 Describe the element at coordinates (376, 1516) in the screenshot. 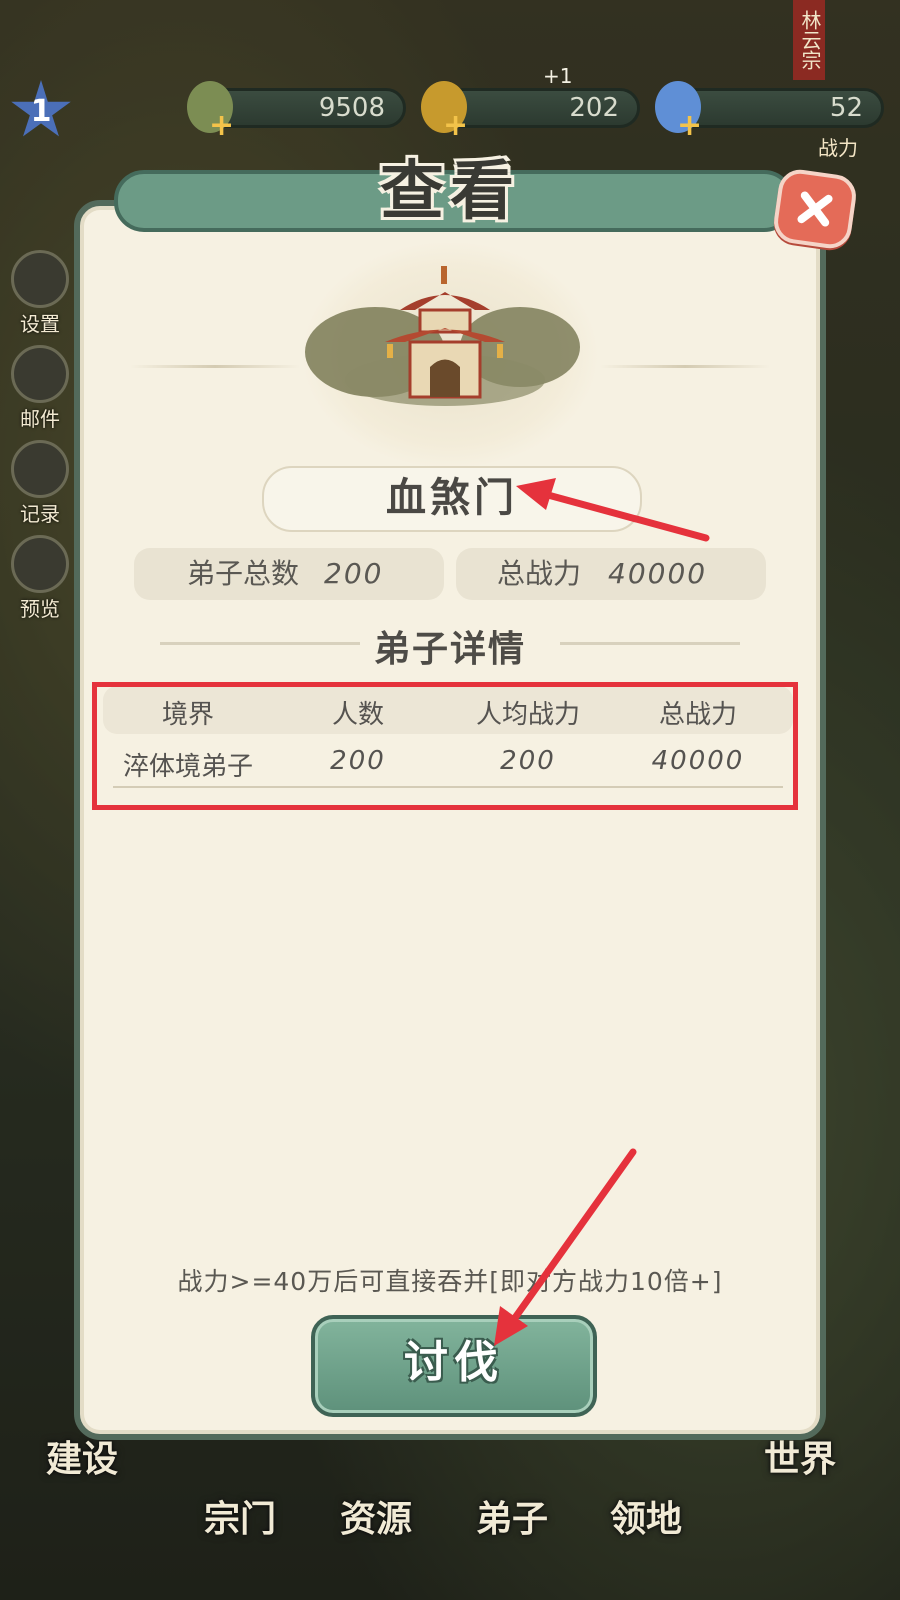

I see `nav-resources: 资源` at that location.